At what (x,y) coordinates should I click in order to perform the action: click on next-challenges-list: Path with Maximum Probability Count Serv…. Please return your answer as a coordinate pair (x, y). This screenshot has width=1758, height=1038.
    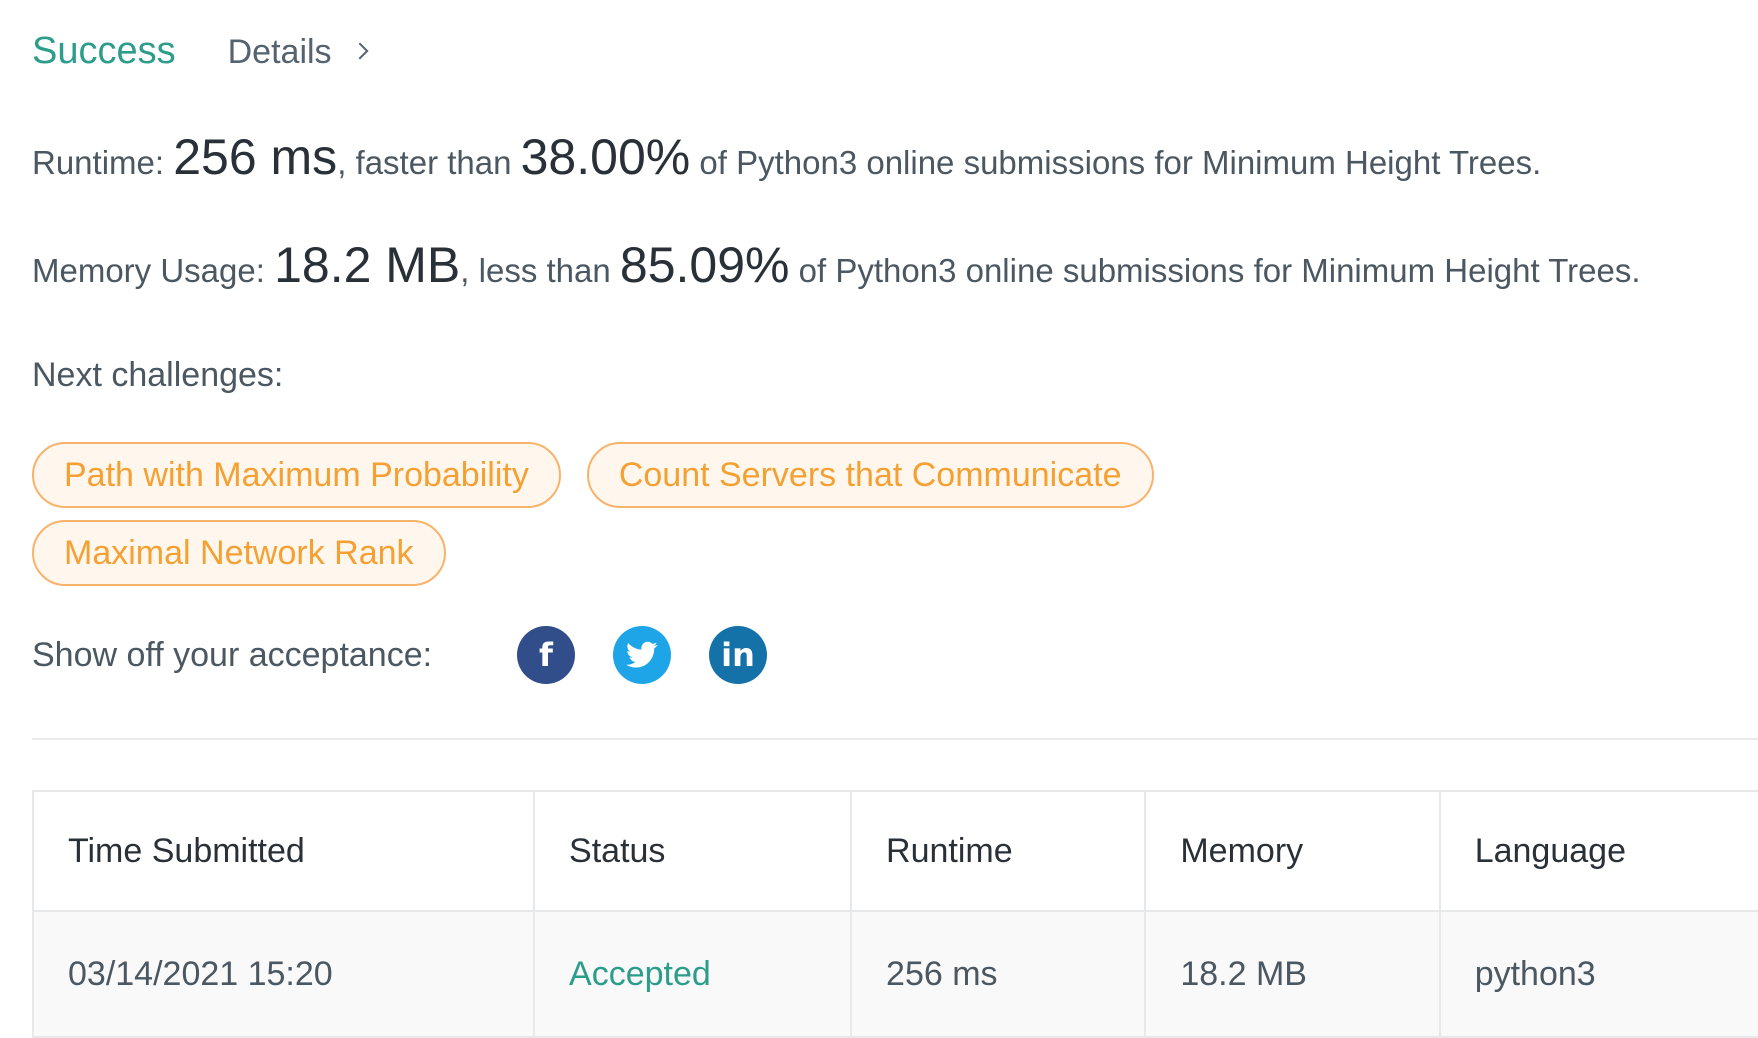
    Looking at the image, I should click on (647, 514).